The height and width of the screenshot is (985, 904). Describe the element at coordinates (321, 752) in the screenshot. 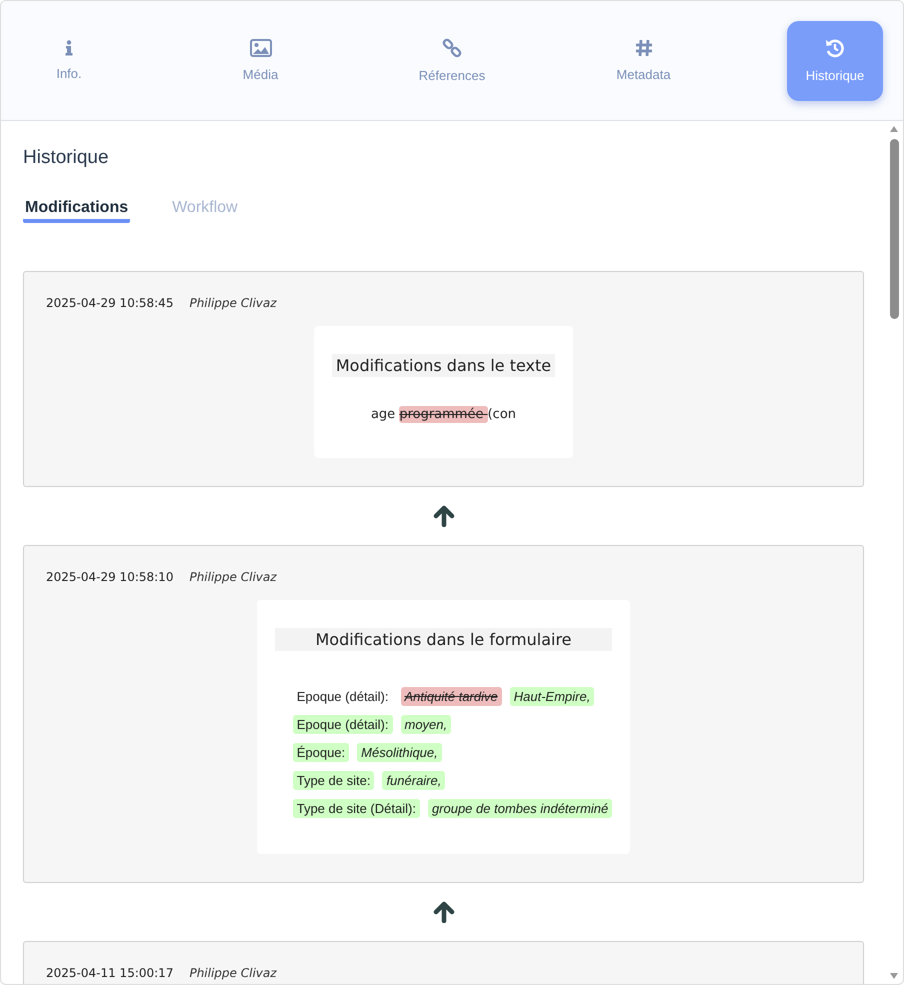

I see `field-label: Époque:` at that location.